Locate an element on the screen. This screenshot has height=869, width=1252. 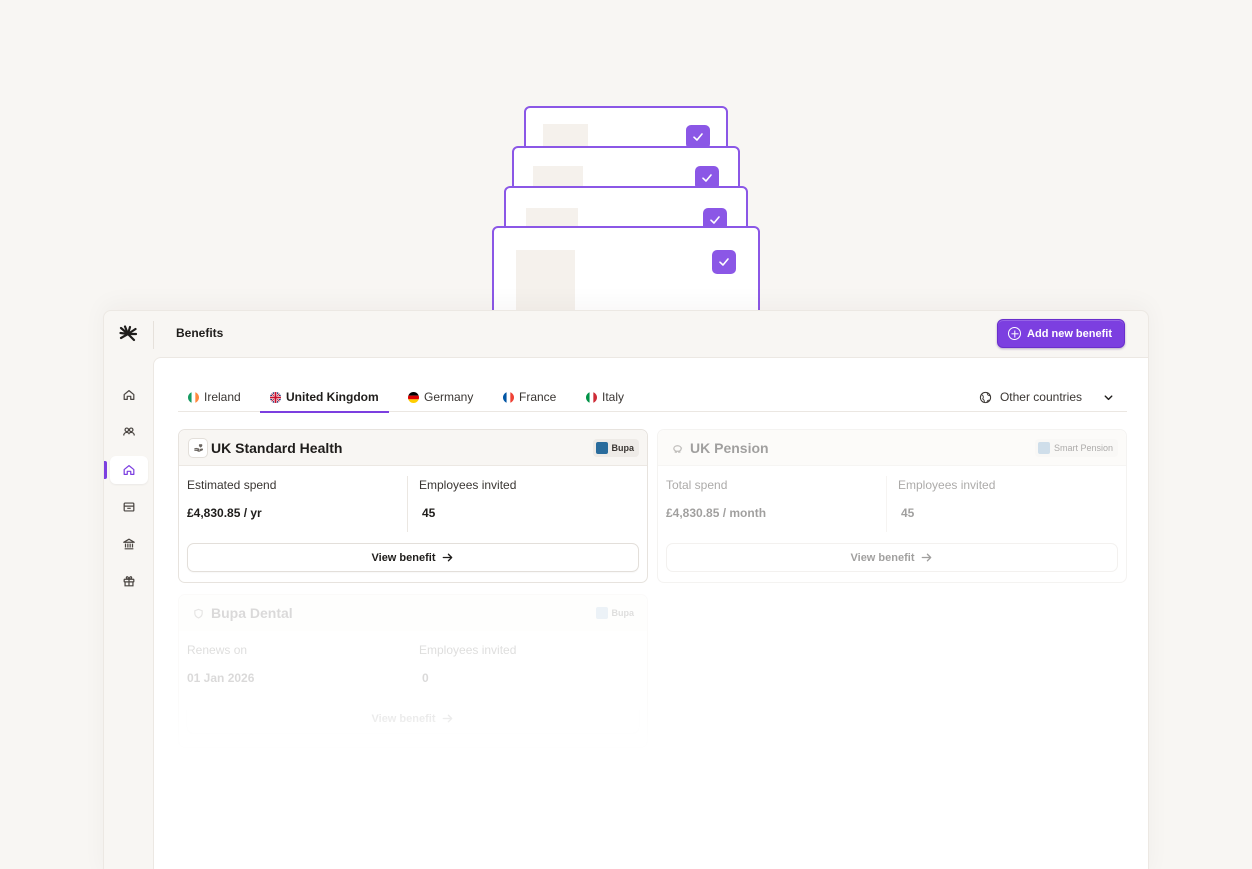
stat-label: Estimated spend is located at coordinates (232, 485).